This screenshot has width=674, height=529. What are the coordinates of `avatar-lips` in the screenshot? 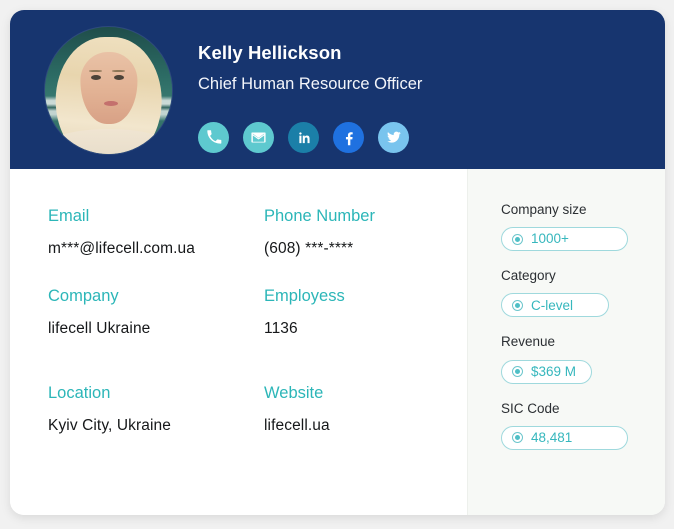 It's located at (111, 103).